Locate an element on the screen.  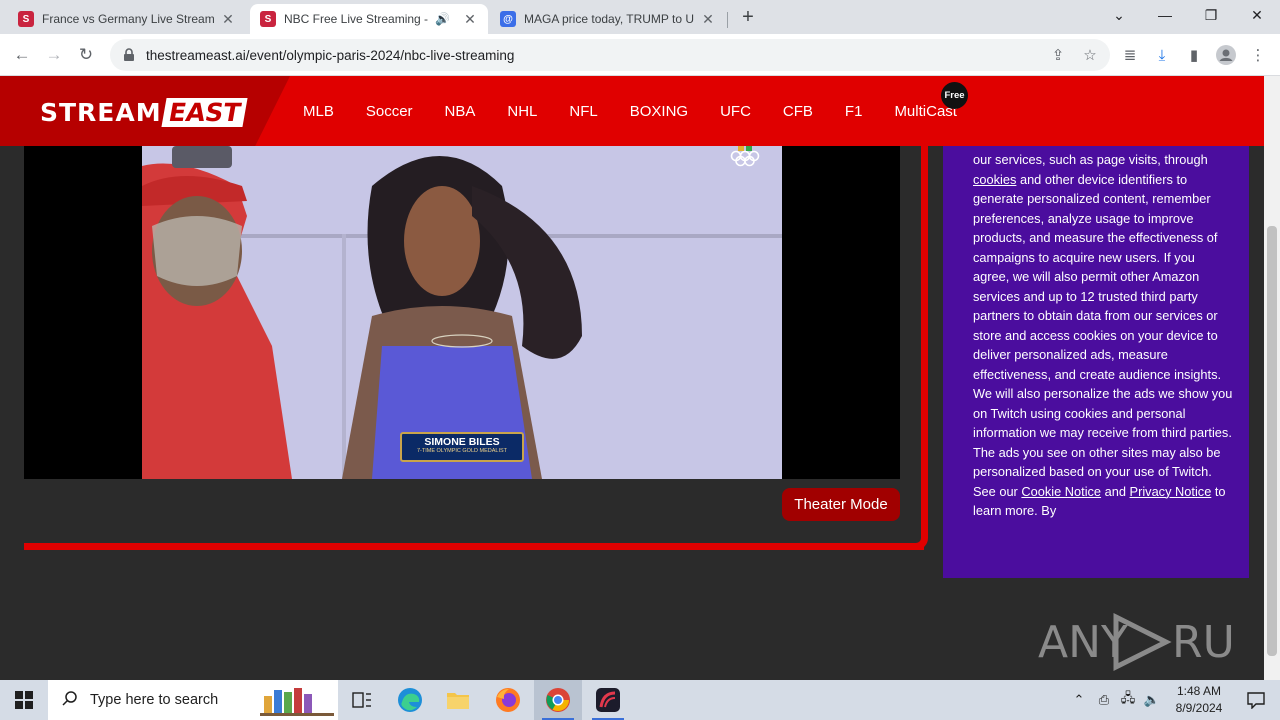
search-placeholder: Type here to search is located at coordinates (154, 700).